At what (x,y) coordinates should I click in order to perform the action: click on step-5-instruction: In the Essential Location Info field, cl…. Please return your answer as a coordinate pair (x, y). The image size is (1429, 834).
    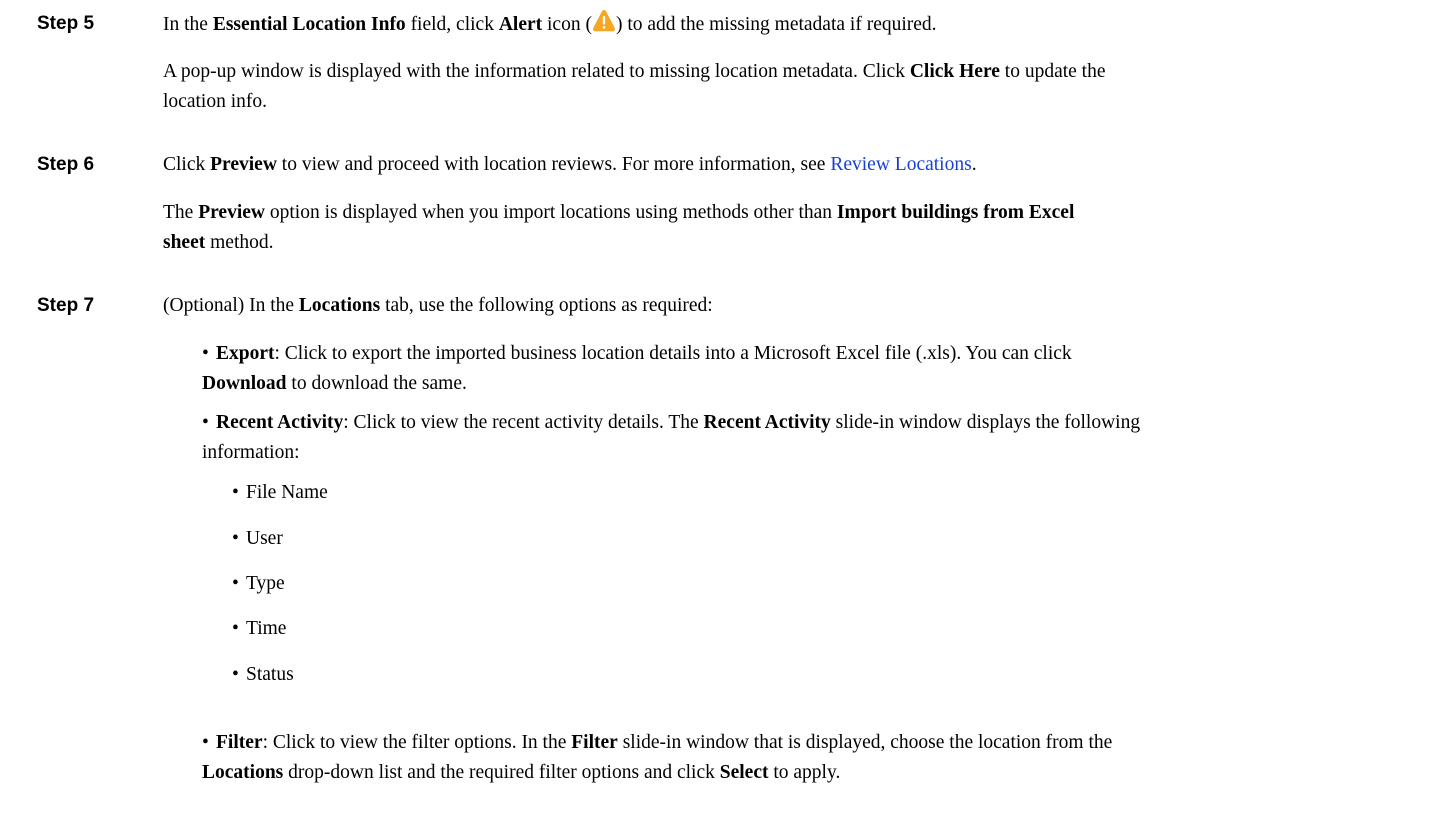
    Looking at the image, I should click on (778, 24).